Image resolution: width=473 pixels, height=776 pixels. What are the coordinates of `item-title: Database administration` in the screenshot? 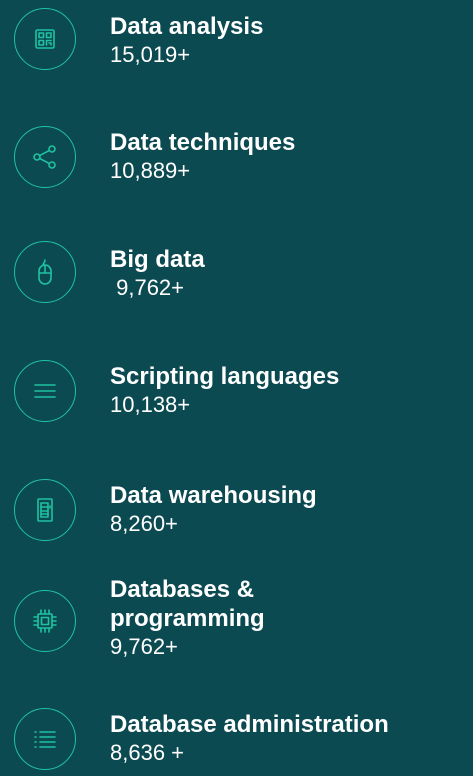 It's located at (249, 724).